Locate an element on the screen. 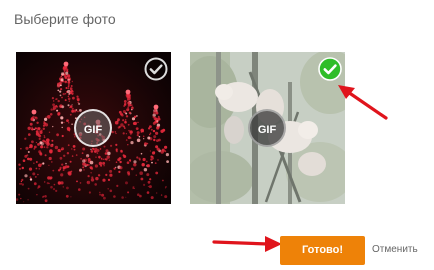 This screenshot has height=270, width=434. check-circle-icon is located at coordinates (330, 69).